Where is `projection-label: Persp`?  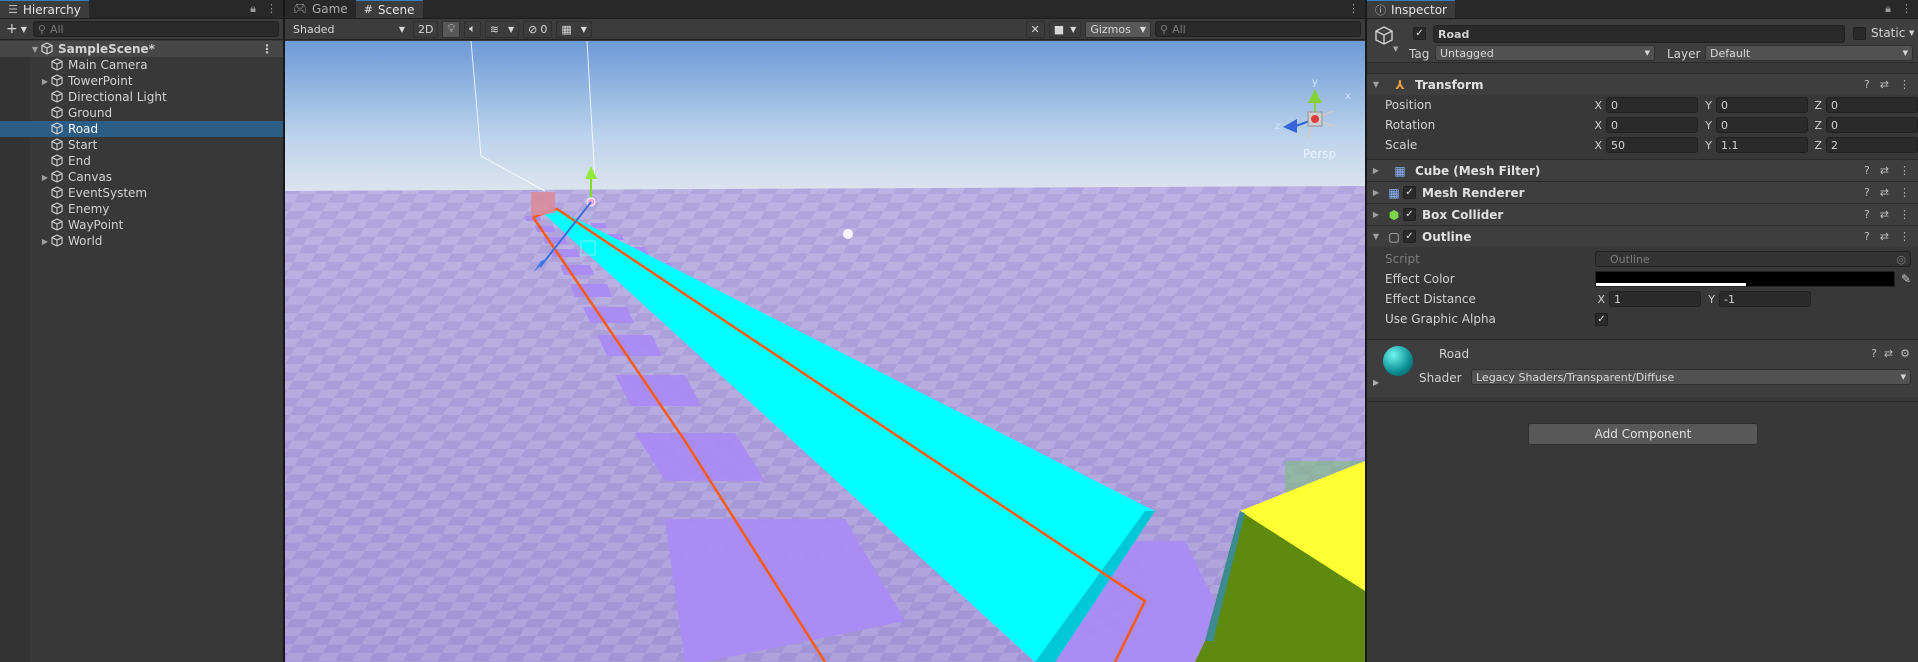 projection-label: Persp is located at coordinates (1319, 154).